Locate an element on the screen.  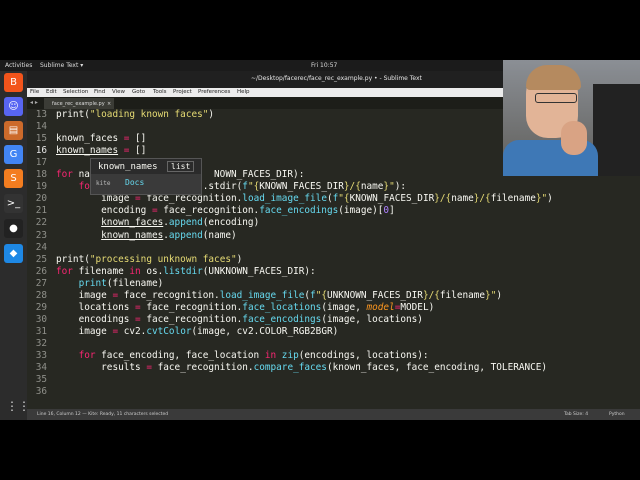
presenter-hair is located at coordinates (553, 77).